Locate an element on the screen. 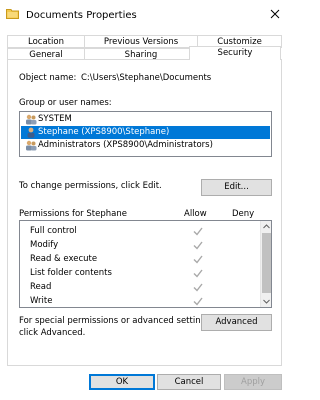 Image resolution: width=320 pixels, height=400 pixels. list-item-label: Administrators (XPS8900\Administrators) is located at coordinates (125, 145).